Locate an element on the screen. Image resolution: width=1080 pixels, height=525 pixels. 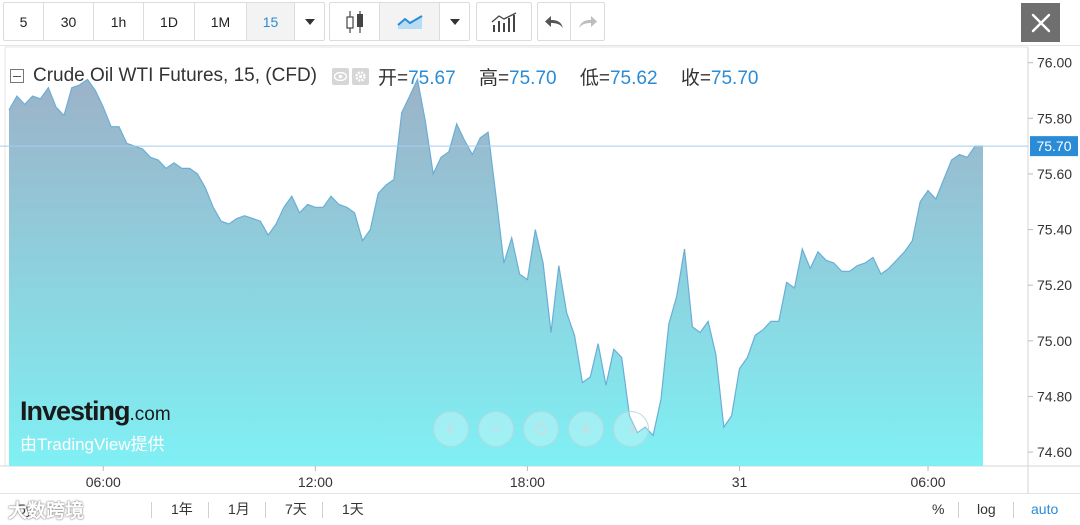
reset-chart-button is located at coordinates (541, 429).